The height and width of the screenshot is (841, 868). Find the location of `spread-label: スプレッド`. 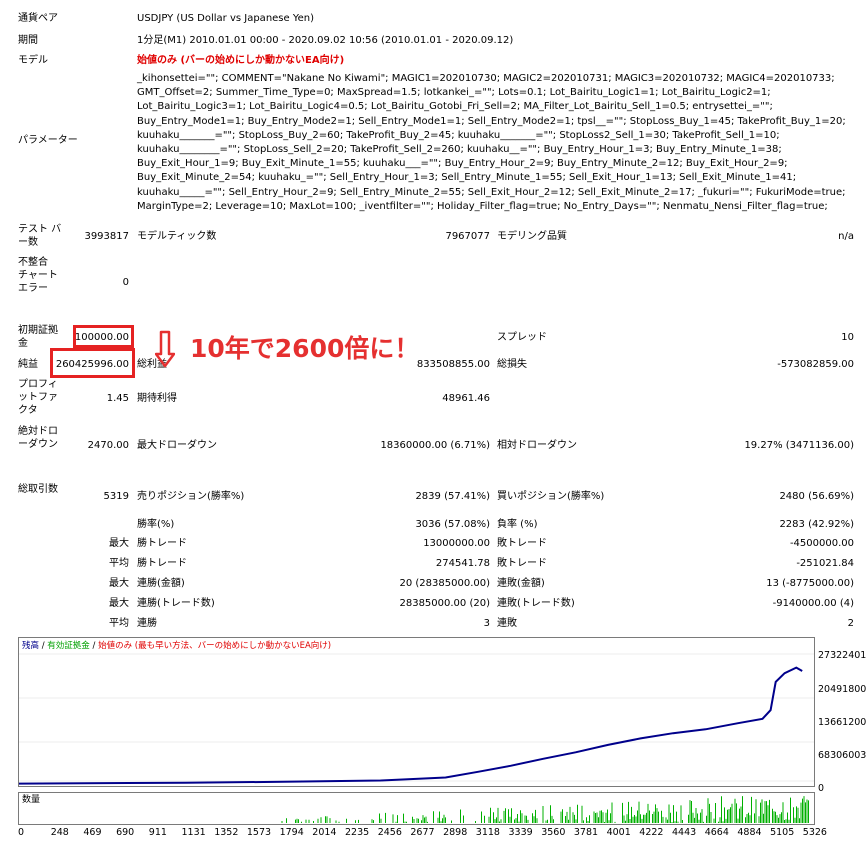

spread-label: スプレッド is located at coordinates (522, 337).